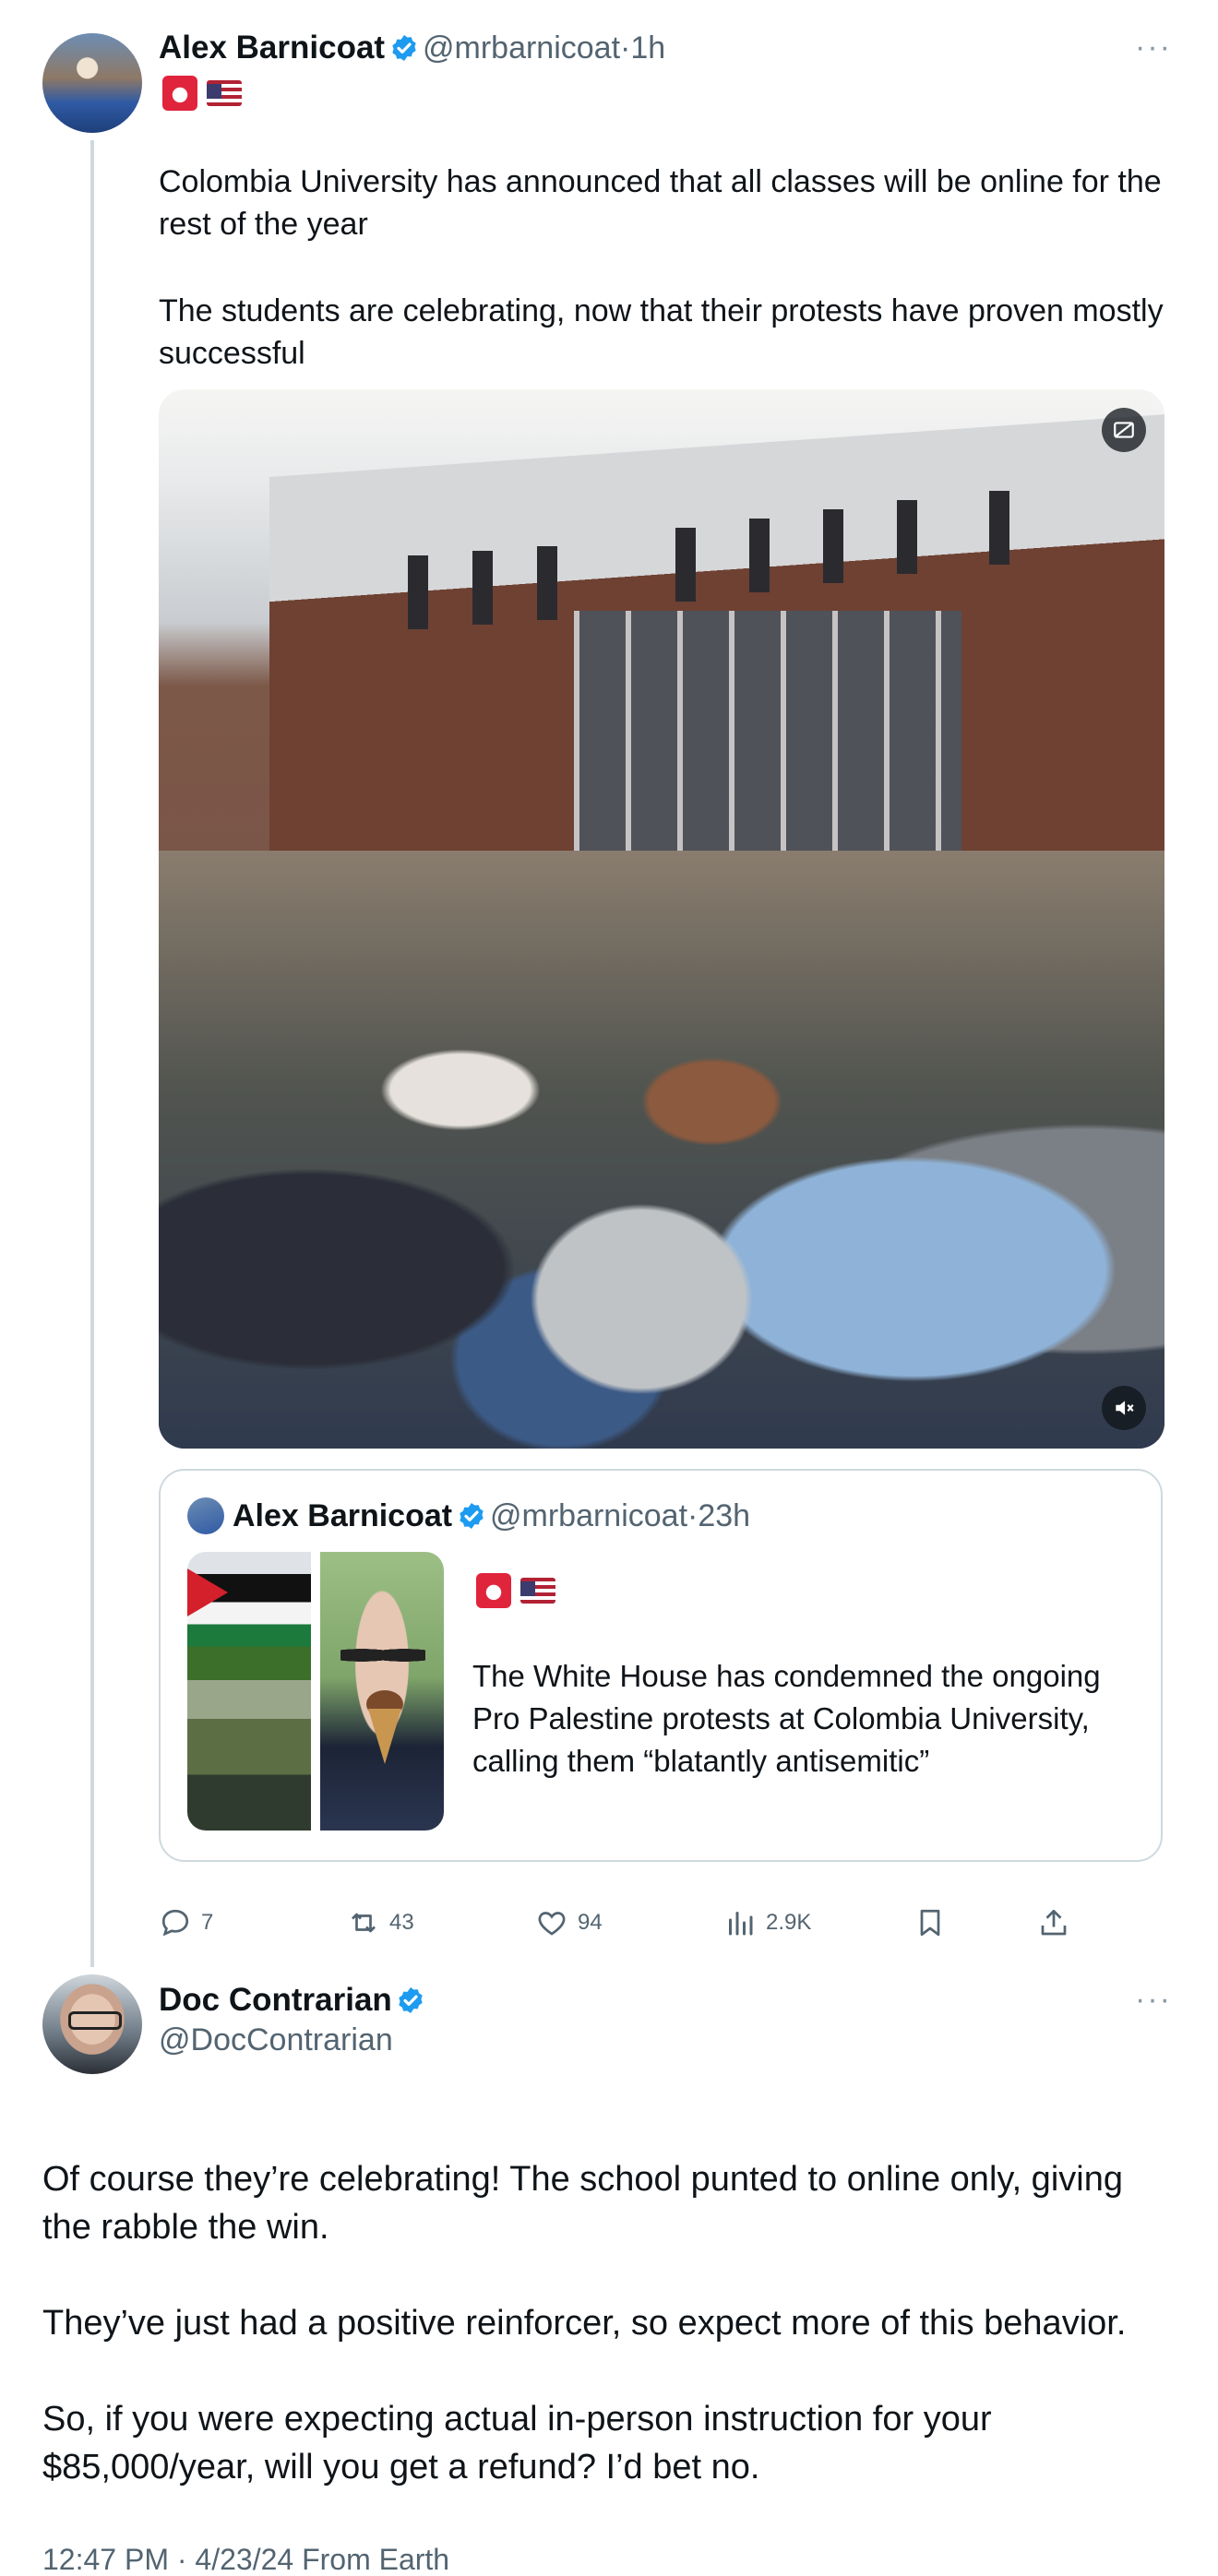  What do you see at coordinates (789, 1922) in the screenshot?
I see `views-count: 2.9K` at bounding box center [789, 1922].